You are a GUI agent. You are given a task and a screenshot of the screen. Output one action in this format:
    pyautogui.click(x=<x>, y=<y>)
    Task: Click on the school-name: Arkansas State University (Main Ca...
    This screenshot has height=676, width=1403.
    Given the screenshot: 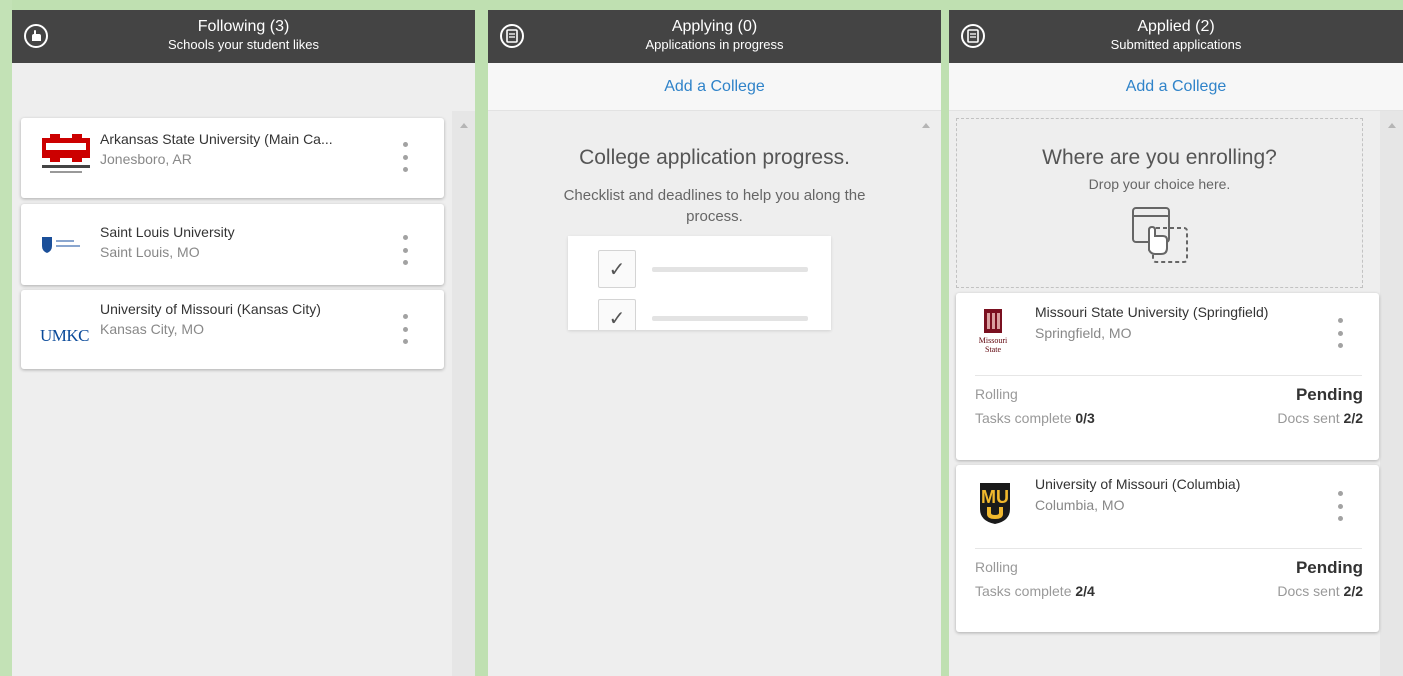 What is the action you would take?
    pyautogui.click(x=216, y=139)
    